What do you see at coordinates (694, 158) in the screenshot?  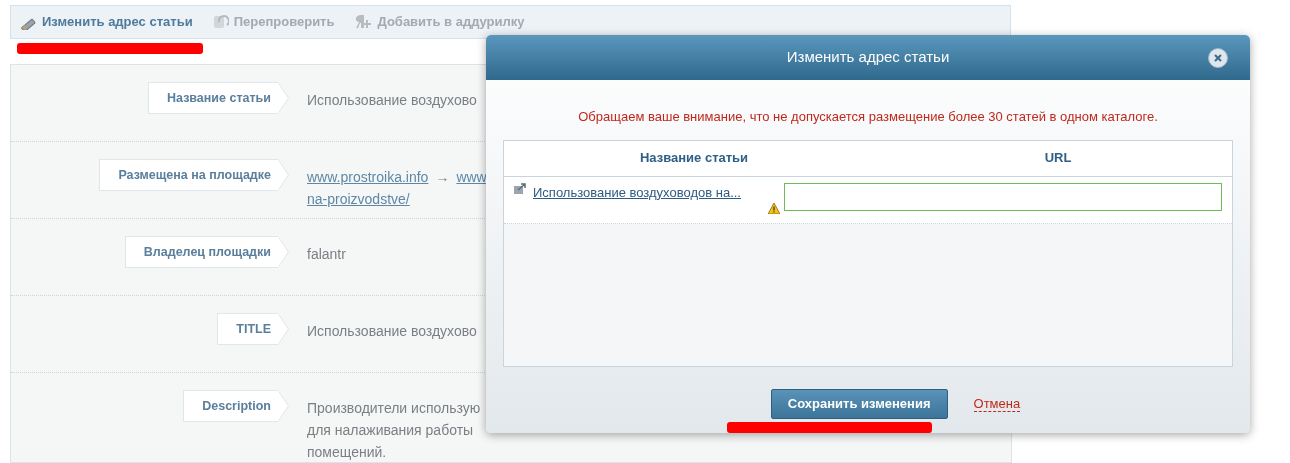 I see `column-header: Название статьи` at bounding box center [694, 158].